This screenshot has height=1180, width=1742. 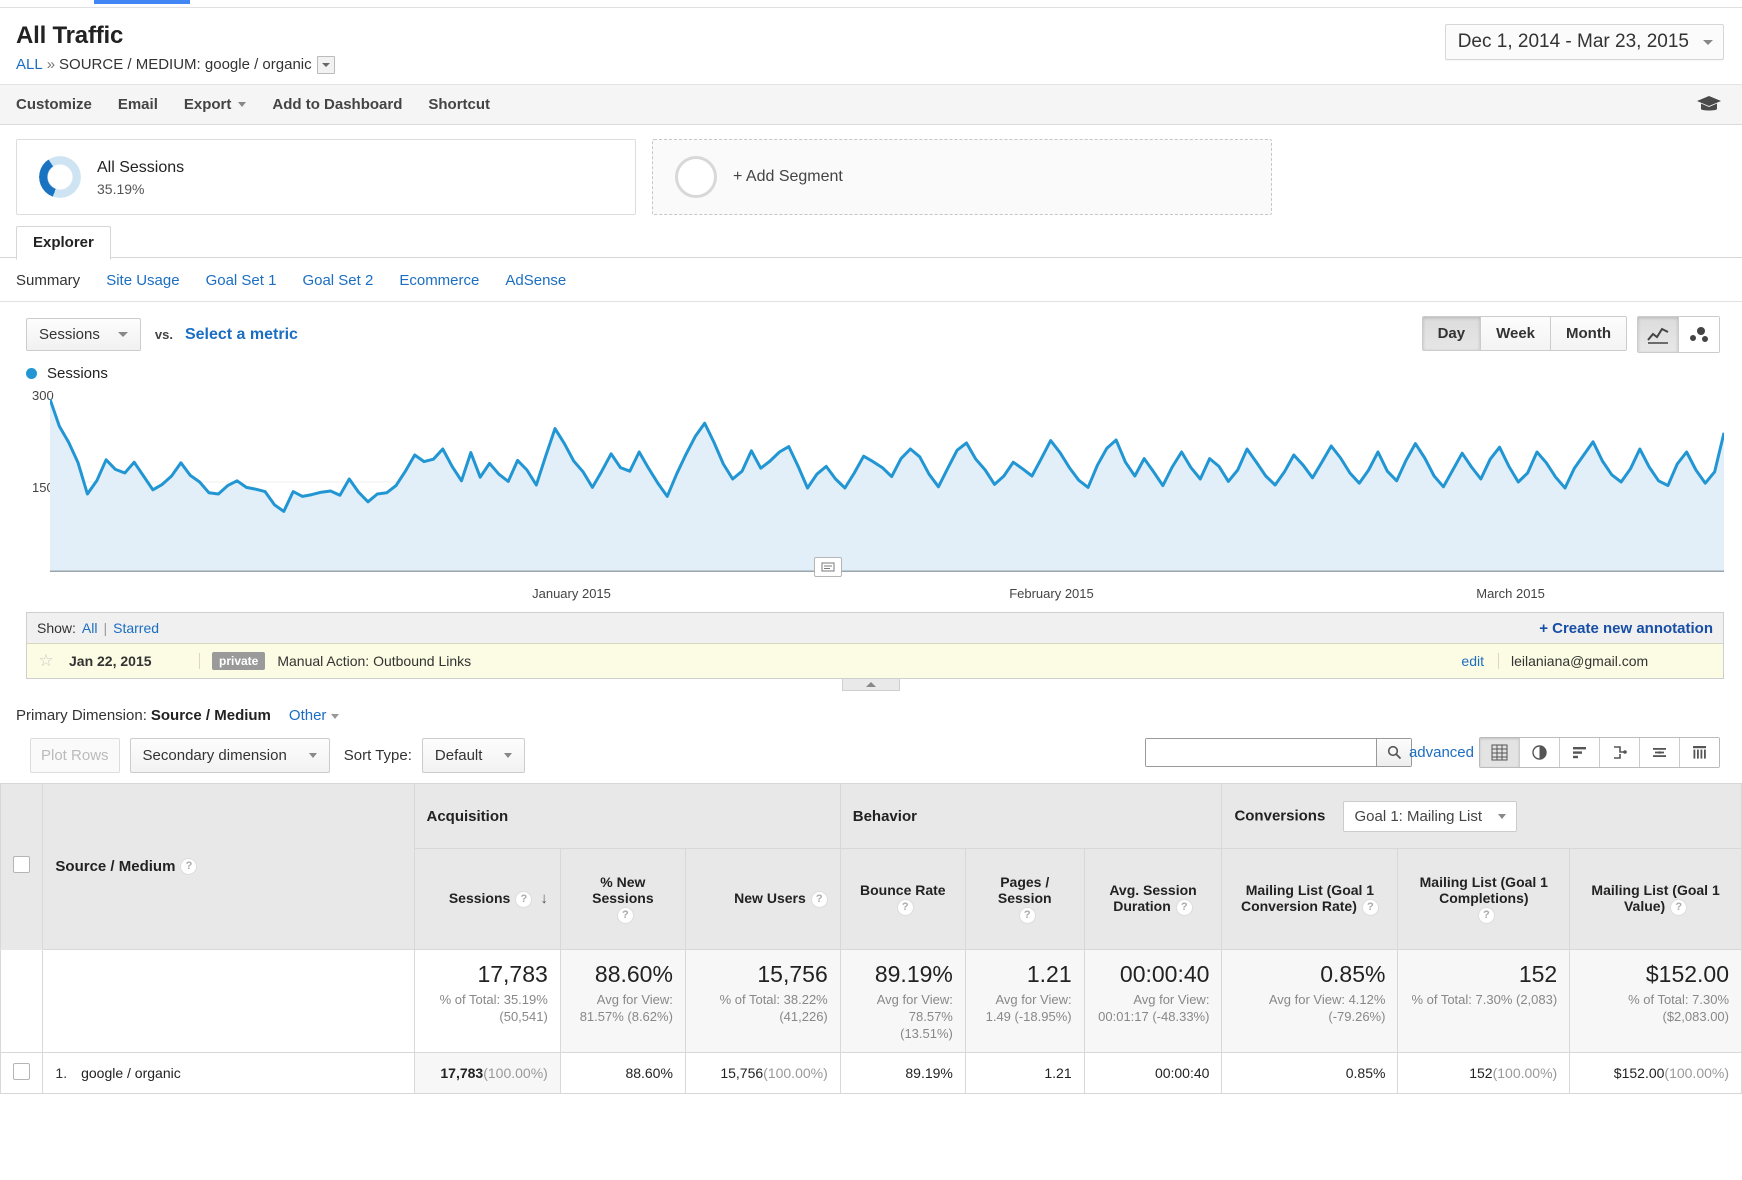 I want to click on breadcrumb-all-link: ALL, so click(x=29, y=64).